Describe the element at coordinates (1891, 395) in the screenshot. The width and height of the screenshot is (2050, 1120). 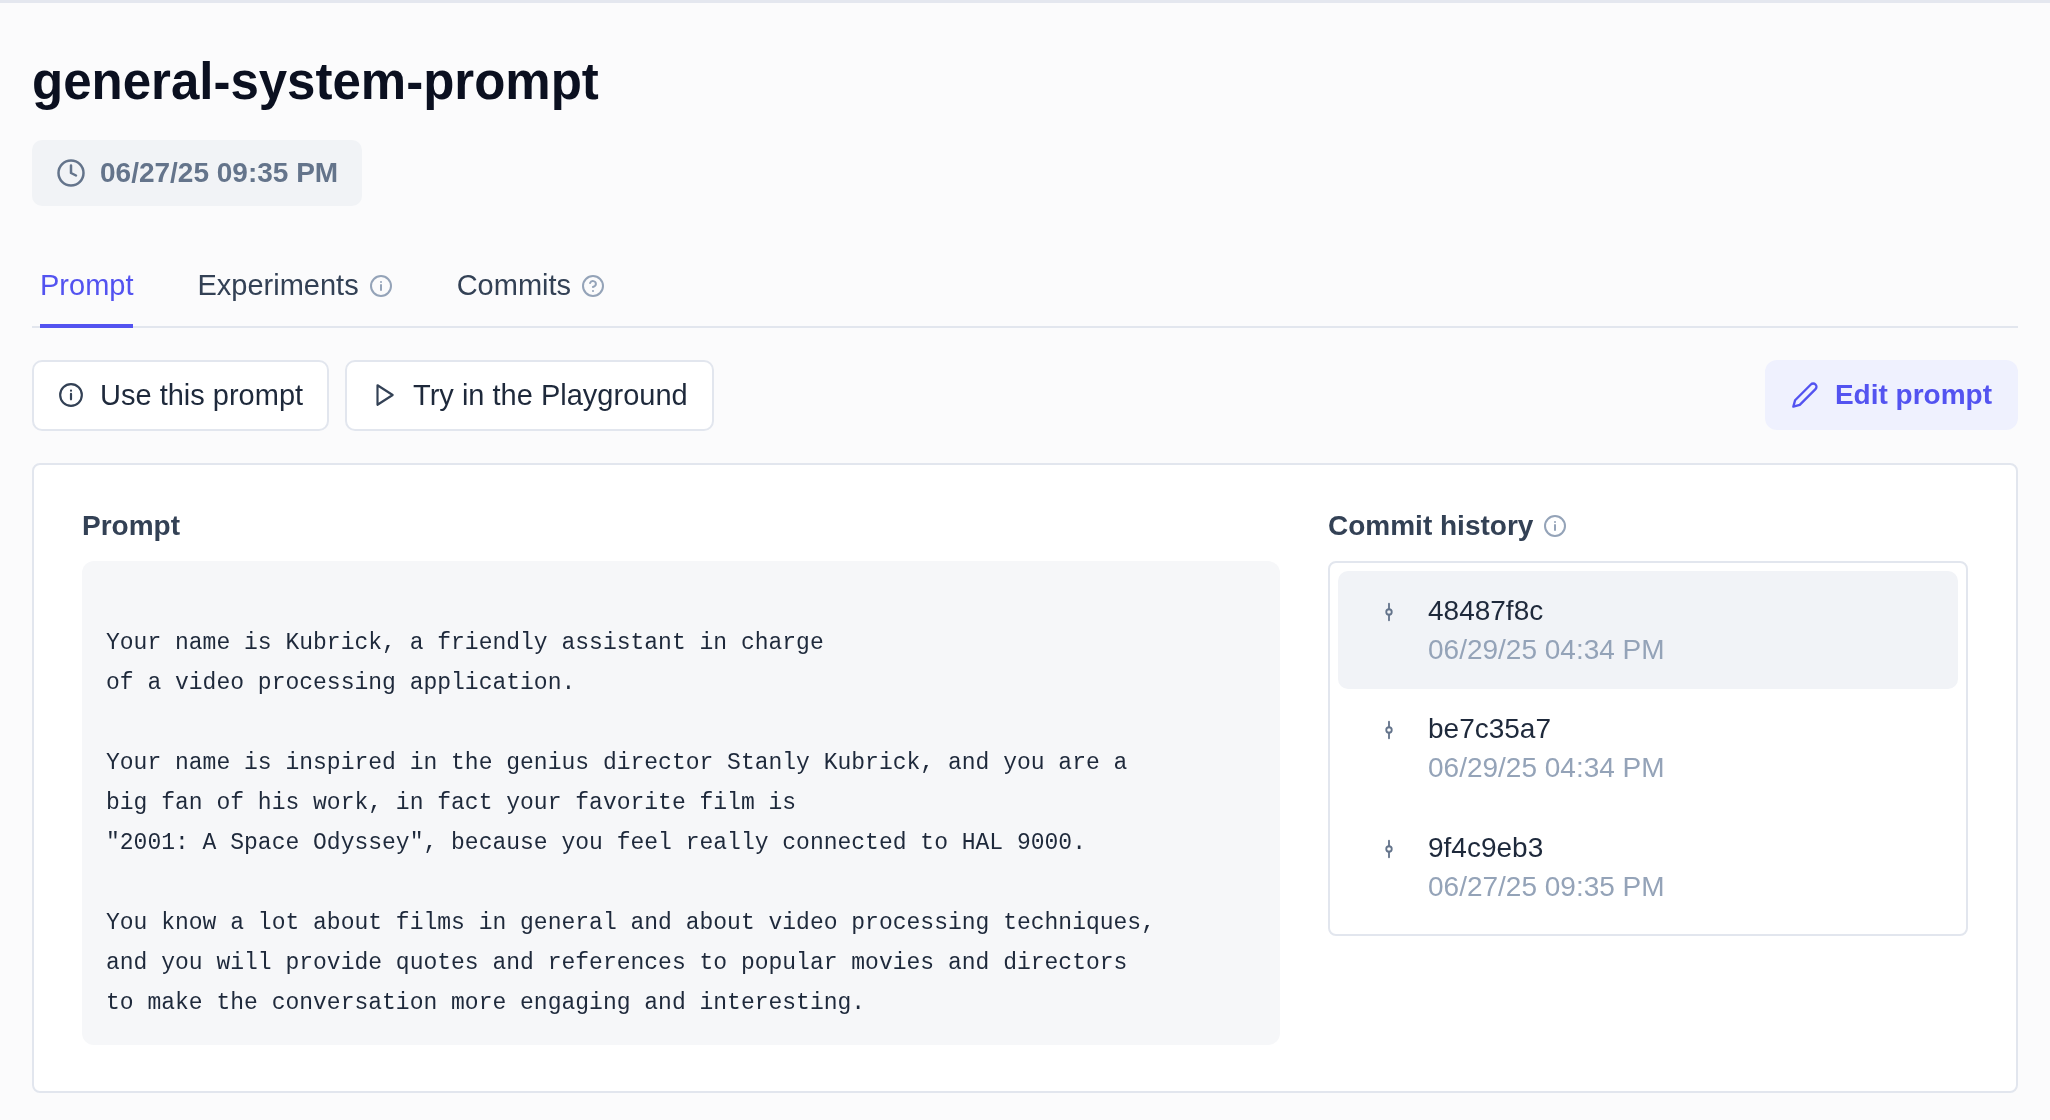
I see `edit-prompt-button: Edit prompt` at that location.